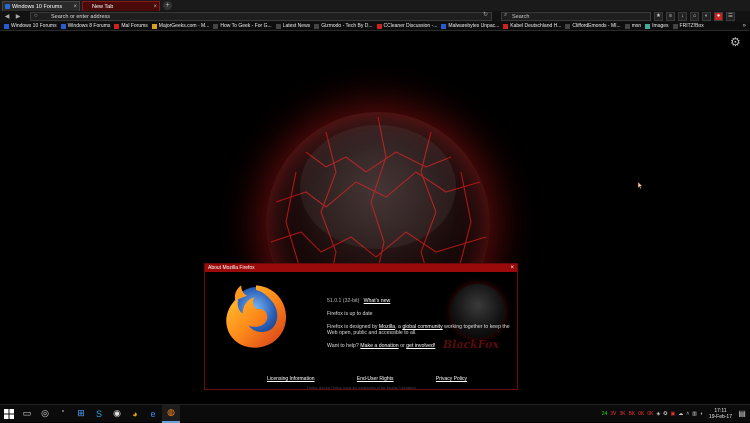 The image size is (750, 423). What do you see at coordinates (657, 26) in the screenshot?
I see `bookmark-item: Images` at bounding box center [657, 26].